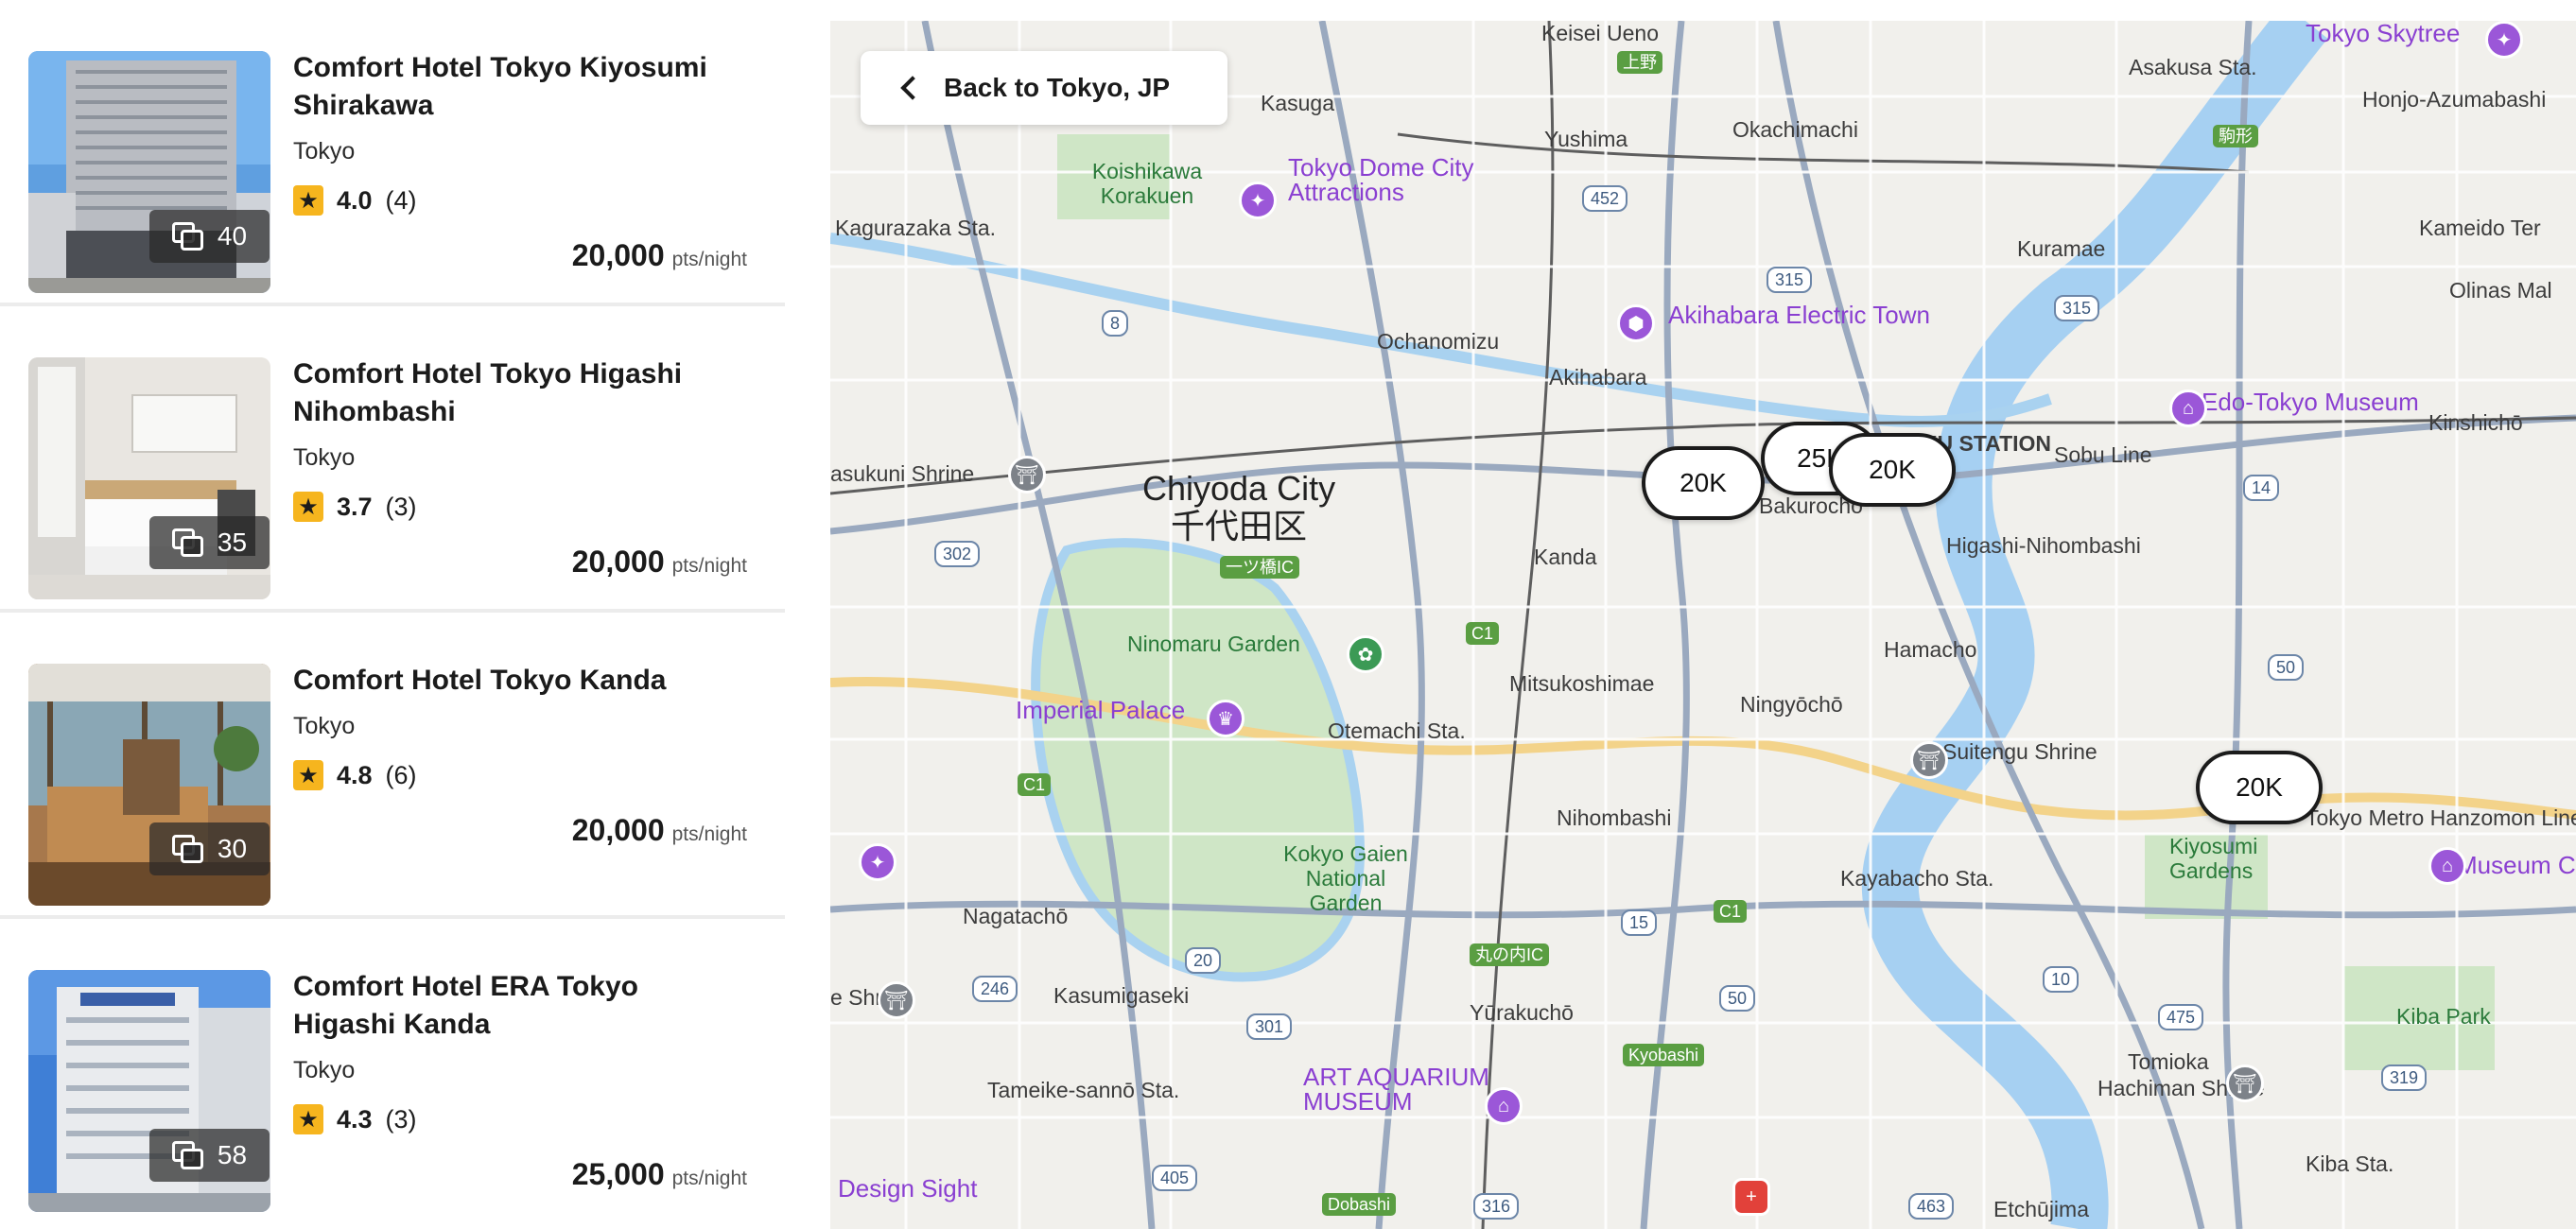  Describe the element at coordinates (957, 554) in the screenshot. I see `road-shield: 302` at that location.